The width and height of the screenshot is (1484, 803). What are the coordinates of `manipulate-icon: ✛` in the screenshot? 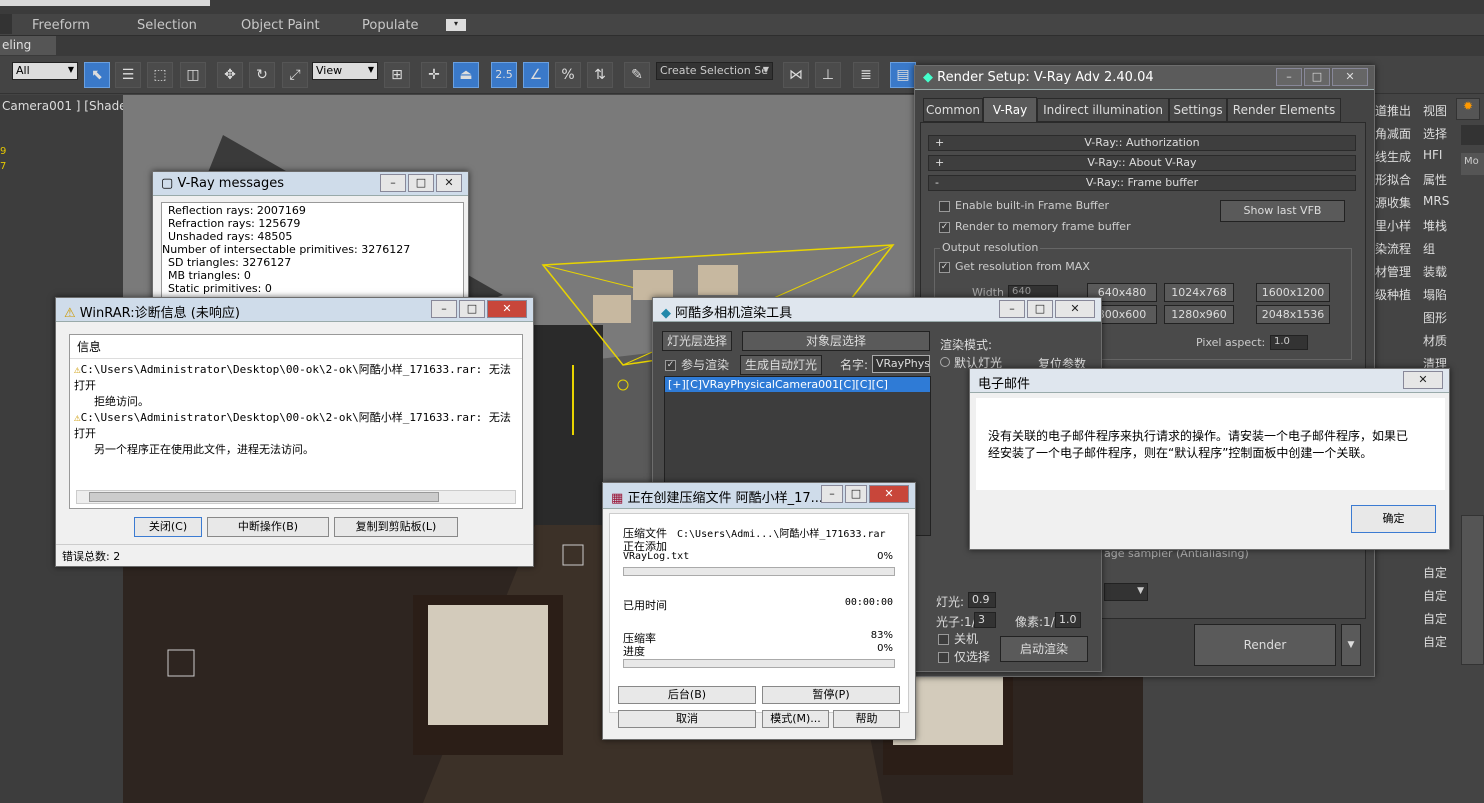 It's located at (434, 75).